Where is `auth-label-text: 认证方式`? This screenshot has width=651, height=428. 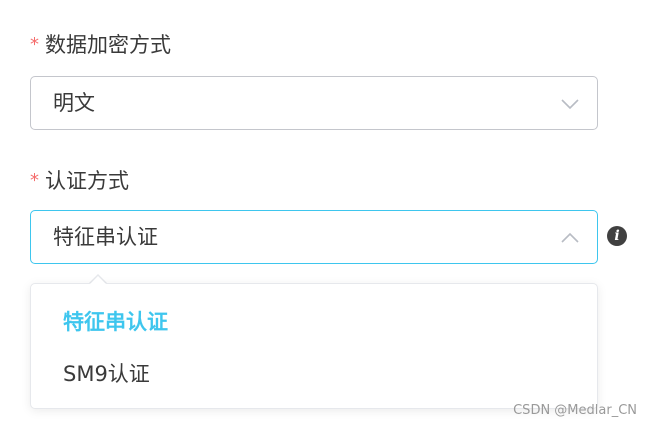 auth-label-text: 认证方式 is located at coordinates (87, 181).